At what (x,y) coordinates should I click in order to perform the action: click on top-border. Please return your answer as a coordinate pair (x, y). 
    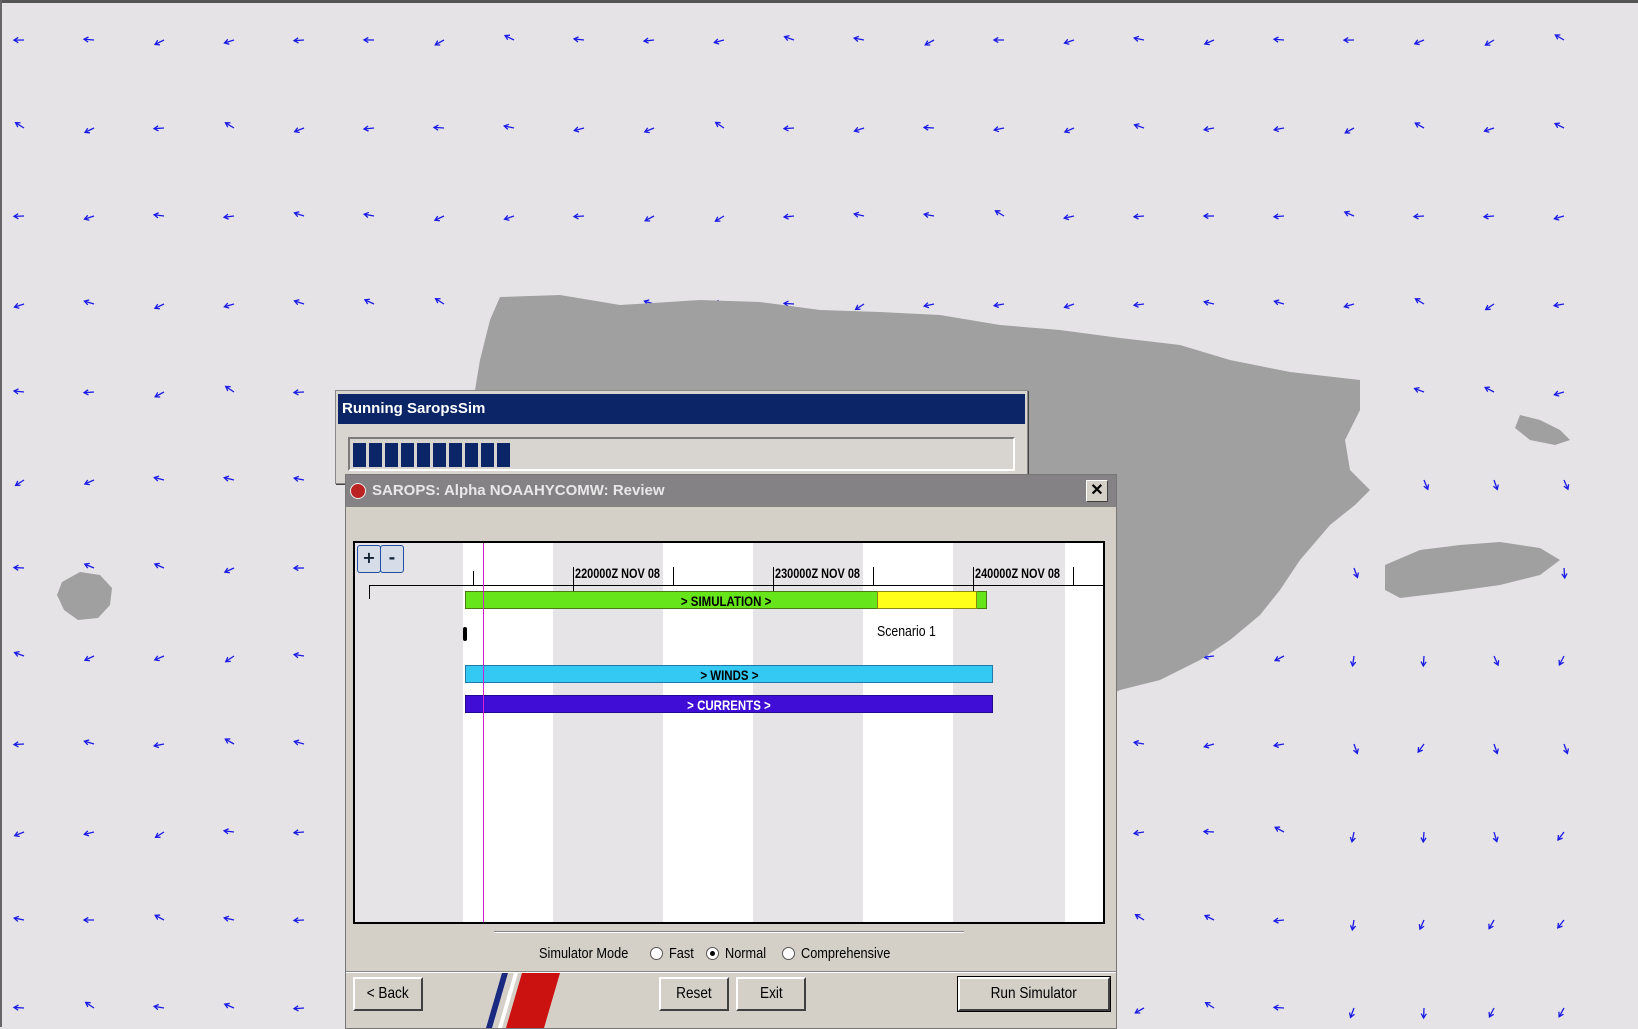
    Looking at the image, I should click on (819, 1).